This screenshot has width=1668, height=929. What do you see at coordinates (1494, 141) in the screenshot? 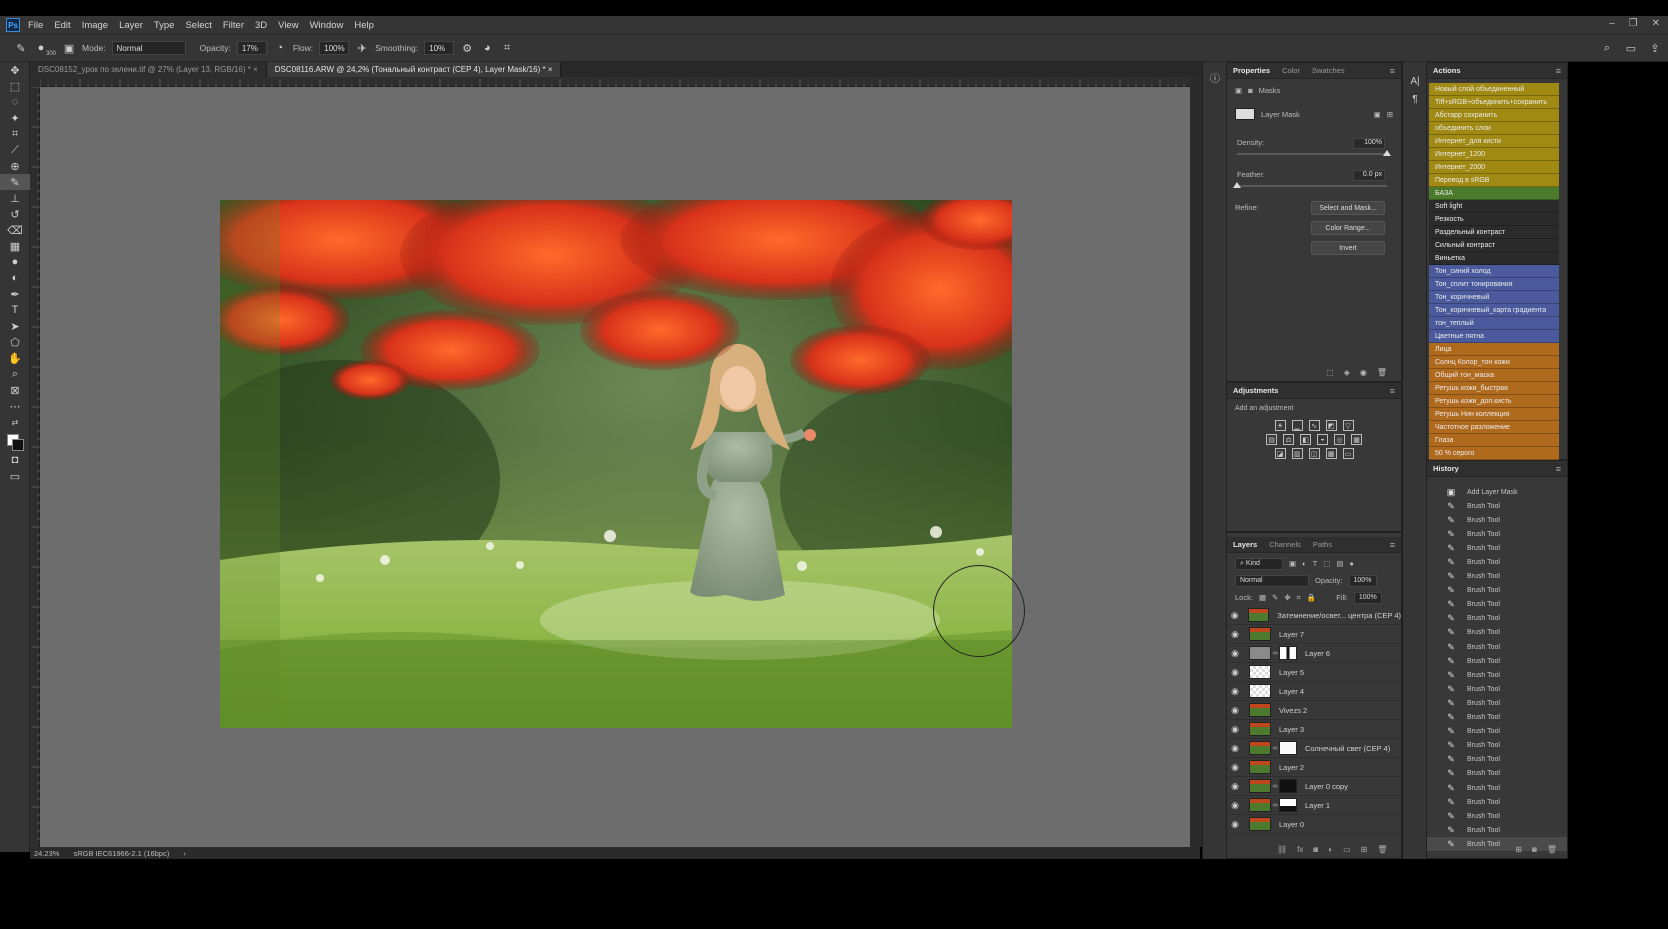
I see `action-item: Интернет_для кисти` at bounding box center [1494, 141].